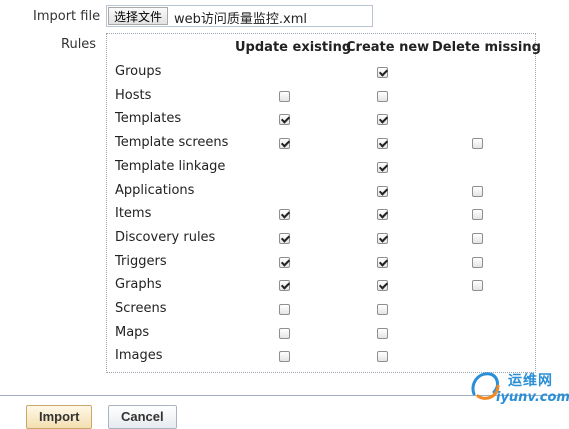 This screenshot has width=569, height=429. What do you see at coordinates (141, 261) in the screenshot?
I see `rule-label-triggers: Triggers` at bounding box center [141, 261].